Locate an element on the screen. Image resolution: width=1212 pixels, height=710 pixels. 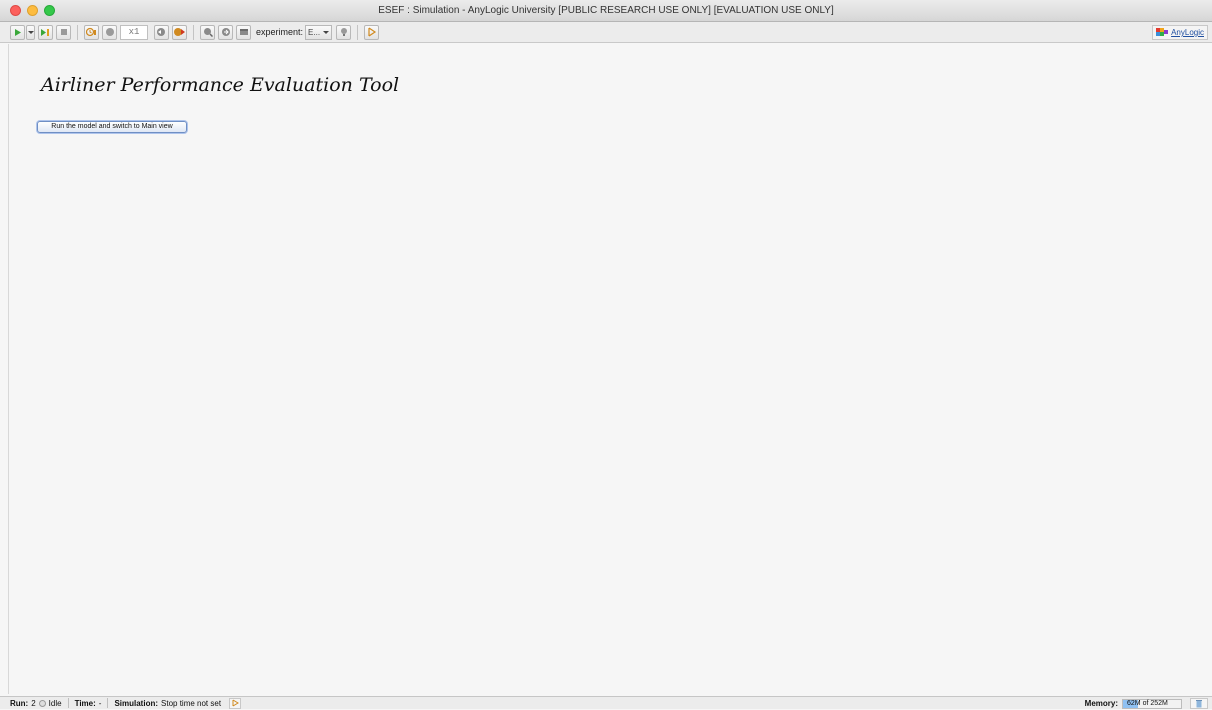
run-model-button: Run the model and switch to Main view is located at coordinates (112, 127).